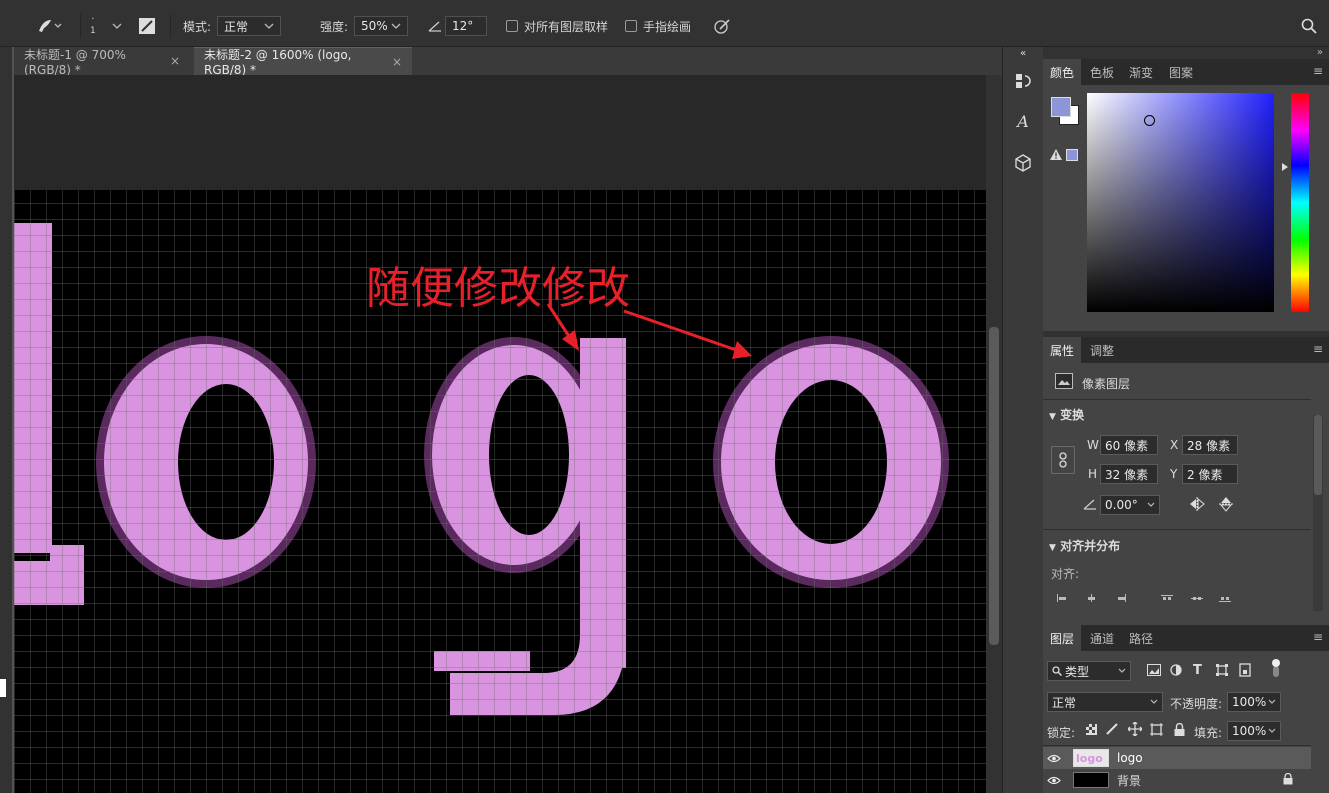 This screenshot has height=793, width=1329. Describe the element at coordinates (1052, 548) in the screenshot. I see `chevron-down-icon: ▼` at that location.